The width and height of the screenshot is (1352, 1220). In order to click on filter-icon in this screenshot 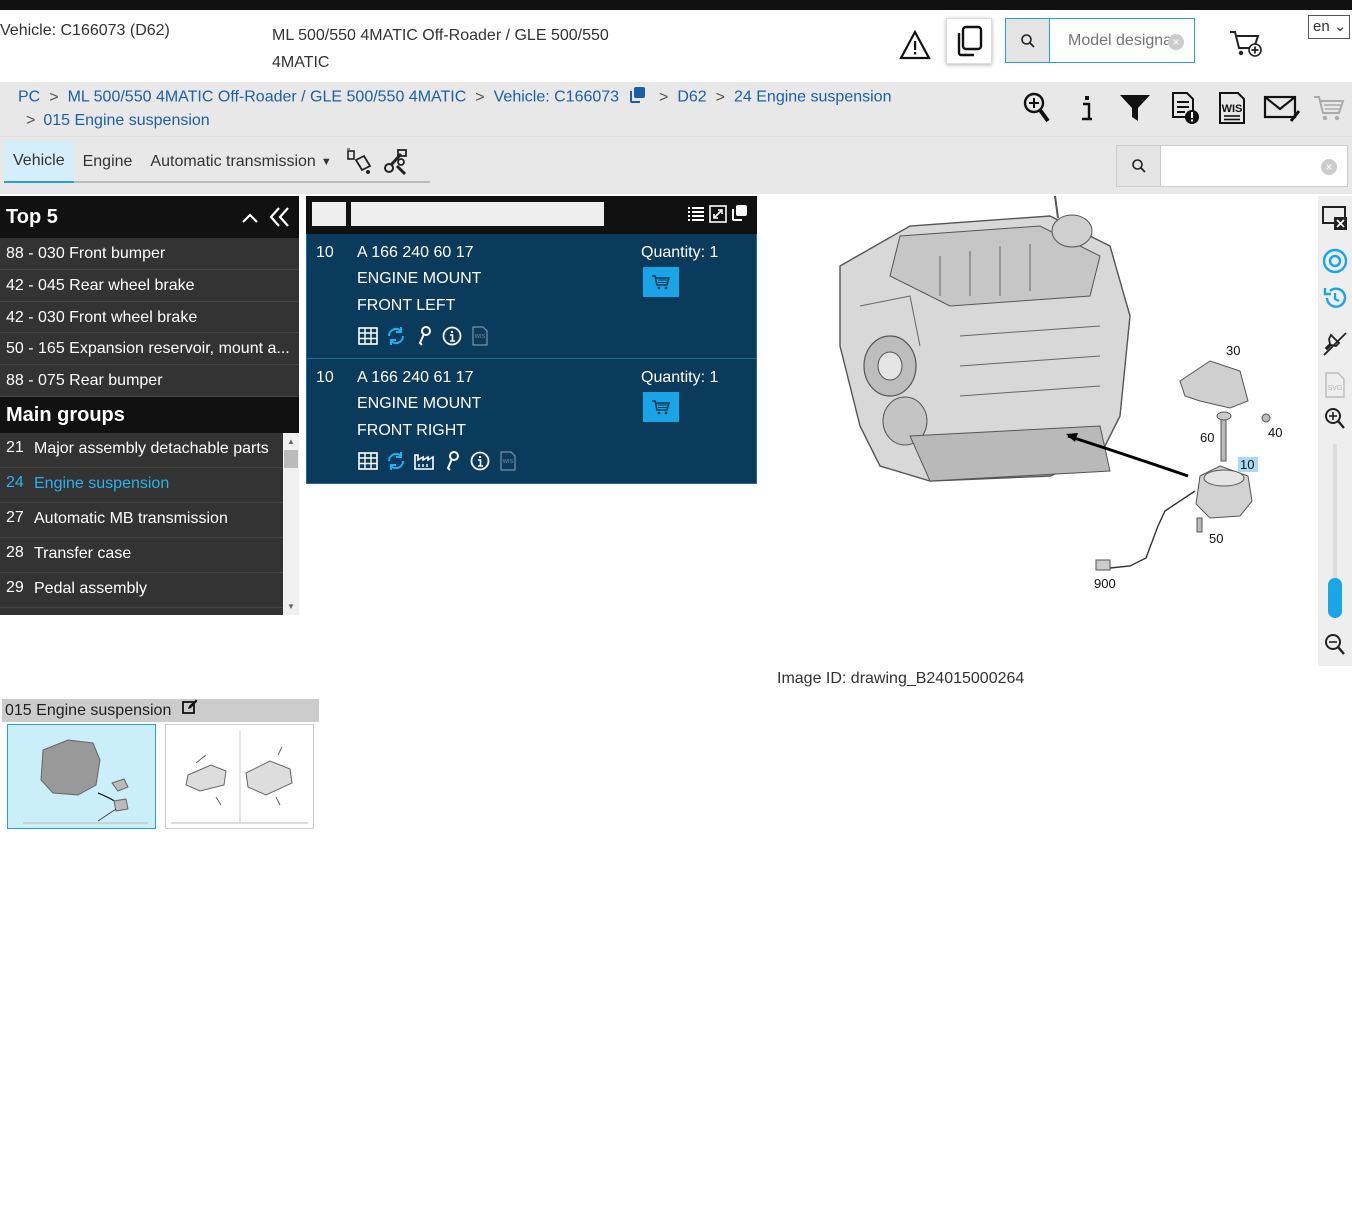, I will do `click(1135, 108)`.